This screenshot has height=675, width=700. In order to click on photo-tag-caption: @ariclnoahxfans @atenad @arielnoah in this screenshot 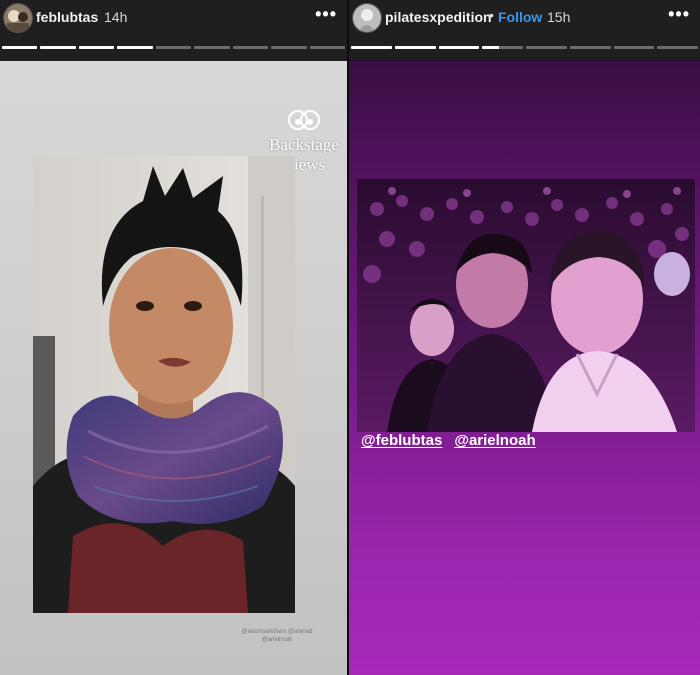, I will do `click(277, 636)`.